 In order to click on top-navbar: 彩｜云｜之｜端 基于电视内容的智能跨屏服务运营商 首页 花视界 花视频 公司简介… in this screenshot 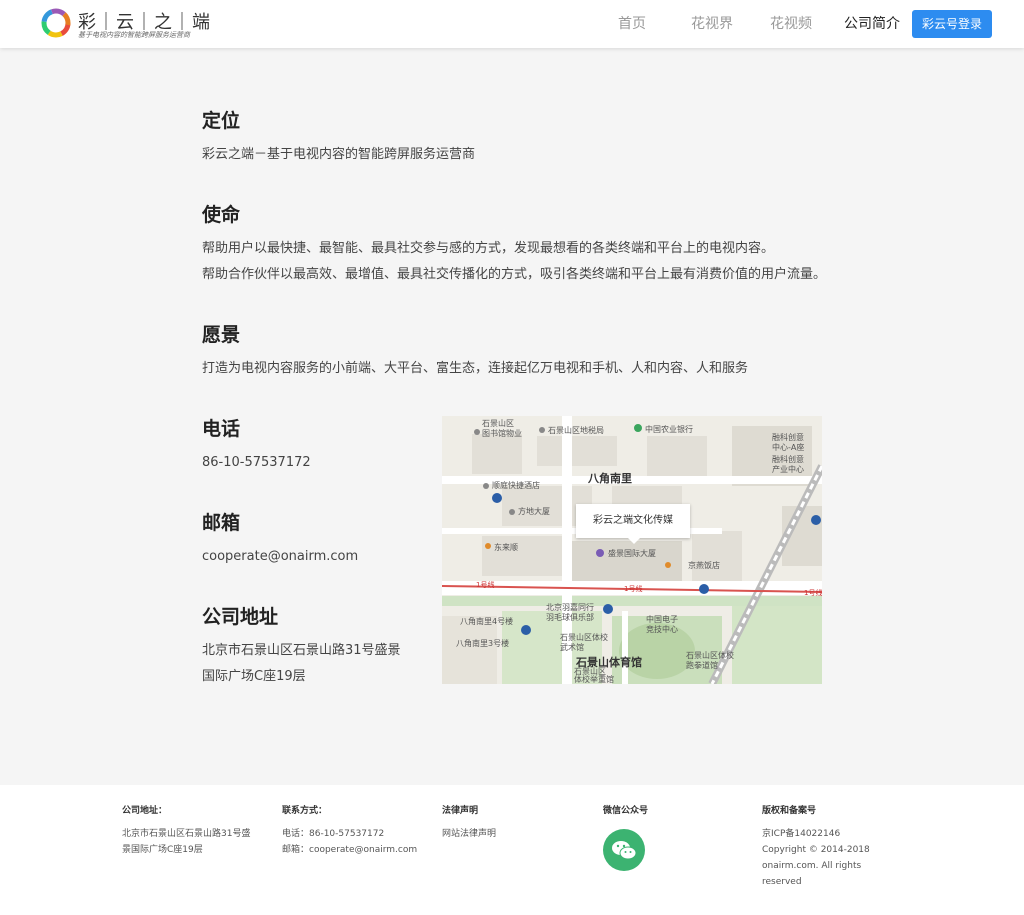, I will do `click(512, 24)`.